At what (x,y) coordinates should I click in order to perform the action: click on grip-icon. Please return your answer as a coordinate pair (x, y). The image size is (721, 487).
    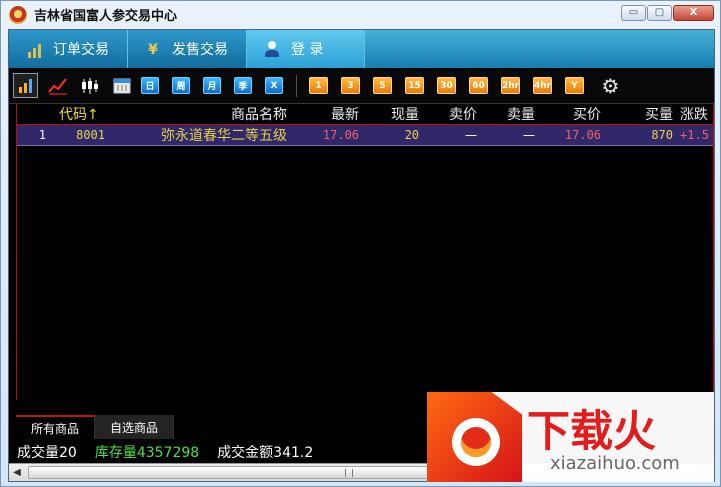
    Looking at the image, I should click on (349, 473).